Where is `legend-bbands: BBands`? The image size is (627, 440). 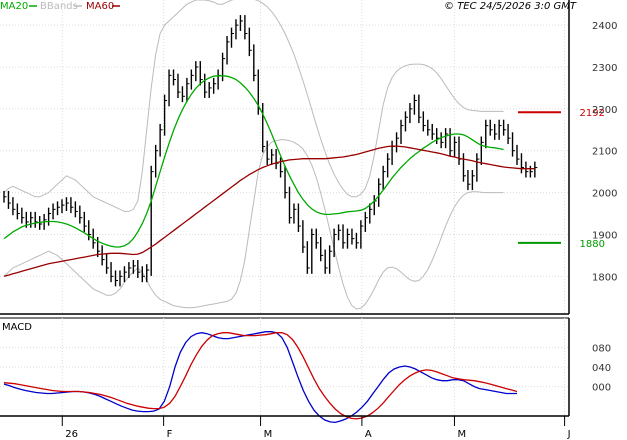
legend-bbands: BBands is located at coordinates (59, 6).